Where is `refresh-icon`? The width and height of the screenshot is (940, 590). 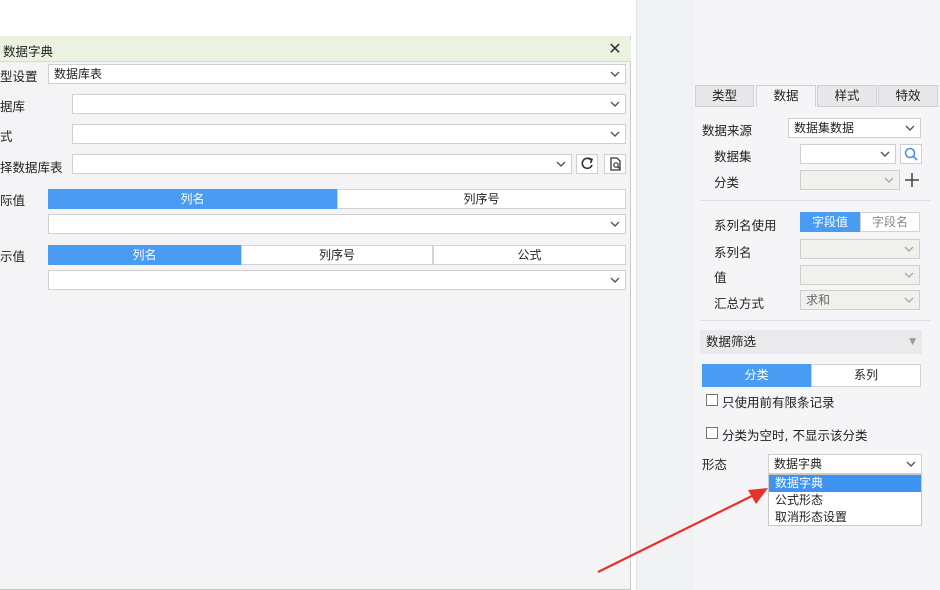
refresh-icon is located at coordinates (587, 164).